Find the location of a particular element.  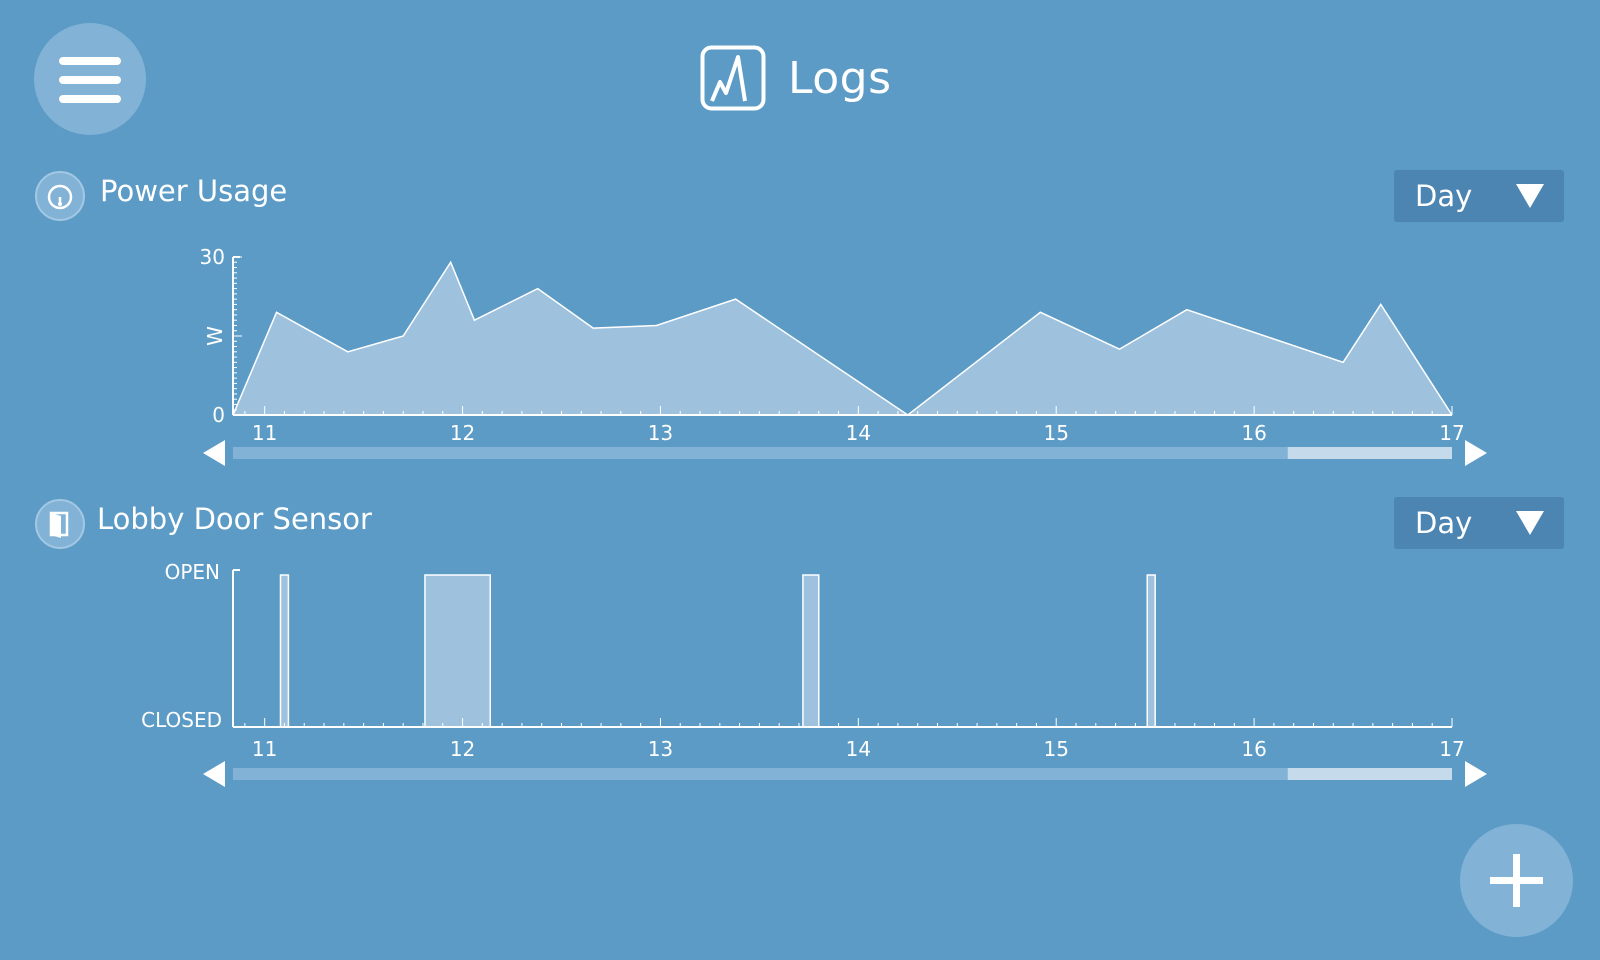

power-usage-title: Power Usage is located at coordinates (194, 191).